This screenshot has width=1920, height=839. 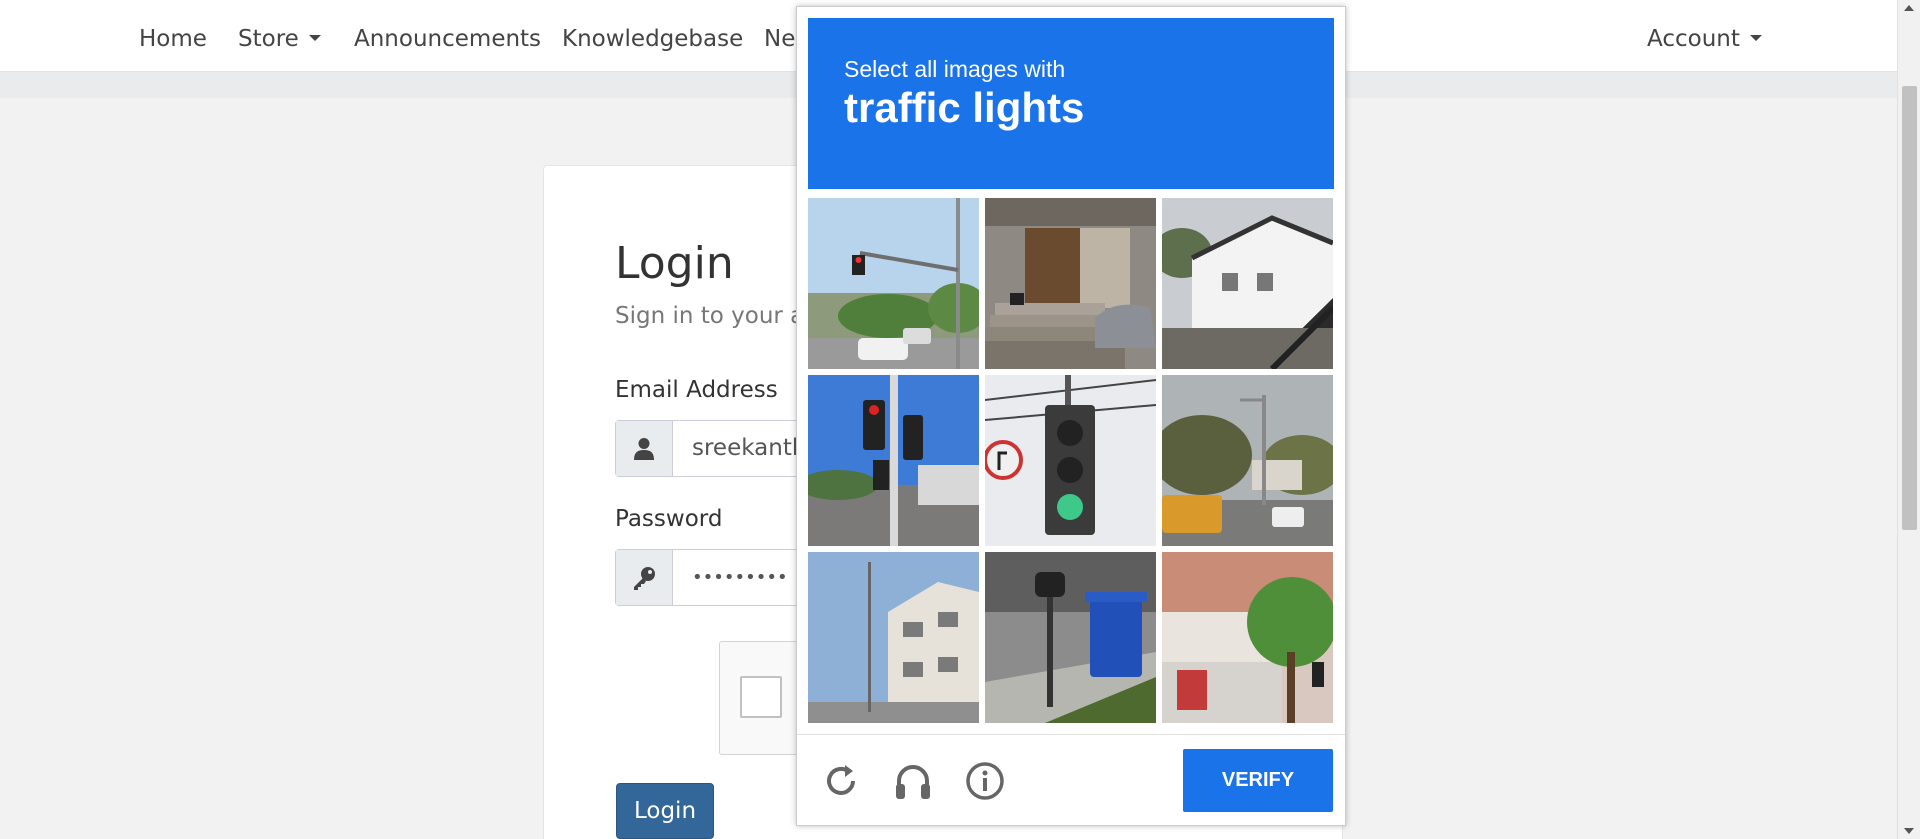 I want to click on tile-green-traffic-light, so click(x=1070, y=460).